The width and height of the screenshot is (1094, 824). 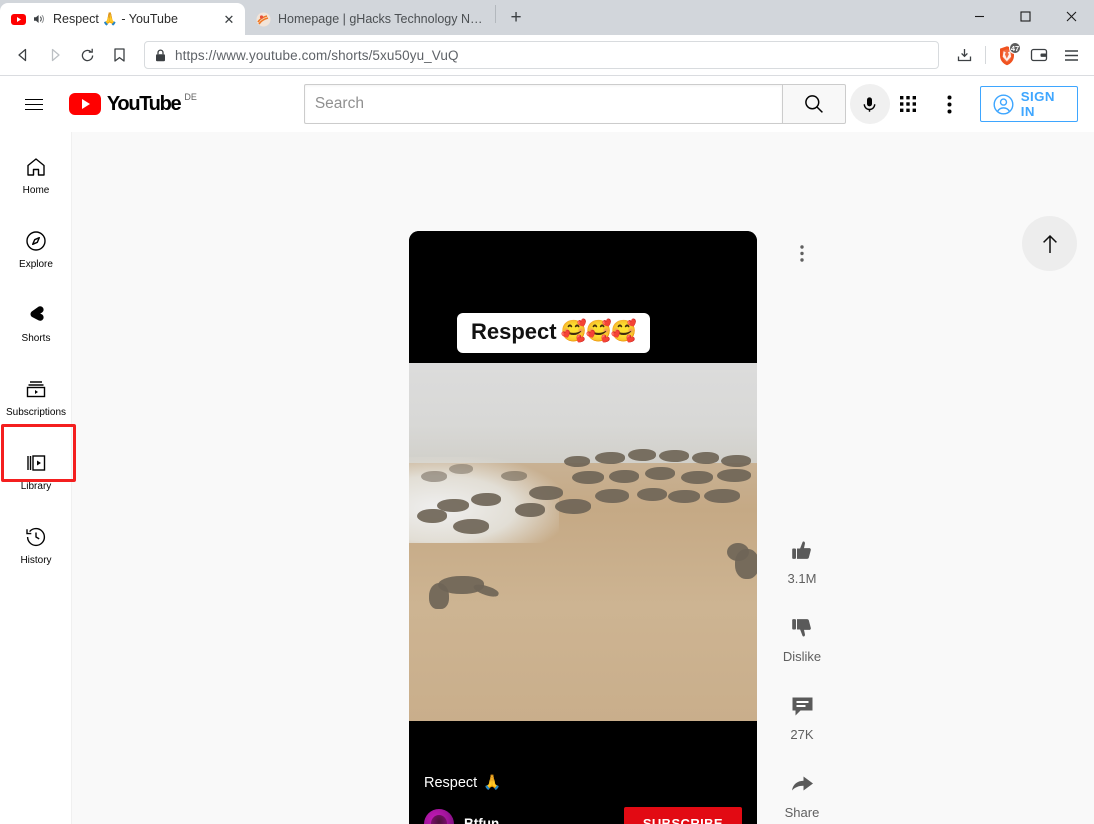 I want to click on search-area: Search, so click(x=596, y=104).